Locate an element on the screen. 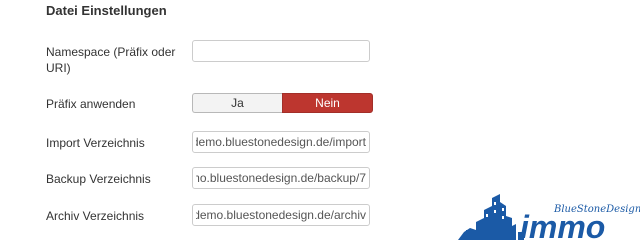 This screenshot has height=240, width=640. bluestonedesign-immo-logo: BlueStoneDesign immo is located at coordinates (549, 217).